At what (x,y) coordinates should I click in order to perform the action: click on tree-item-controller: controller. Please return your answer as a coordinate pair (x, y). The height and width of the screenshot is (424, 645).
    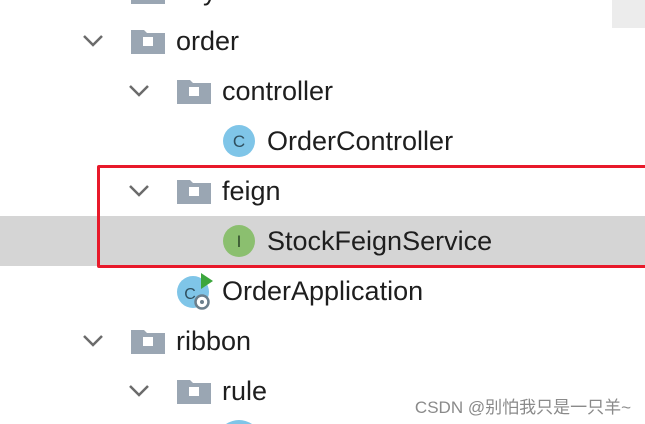
    Looking at the image, I should click on (322, 91).